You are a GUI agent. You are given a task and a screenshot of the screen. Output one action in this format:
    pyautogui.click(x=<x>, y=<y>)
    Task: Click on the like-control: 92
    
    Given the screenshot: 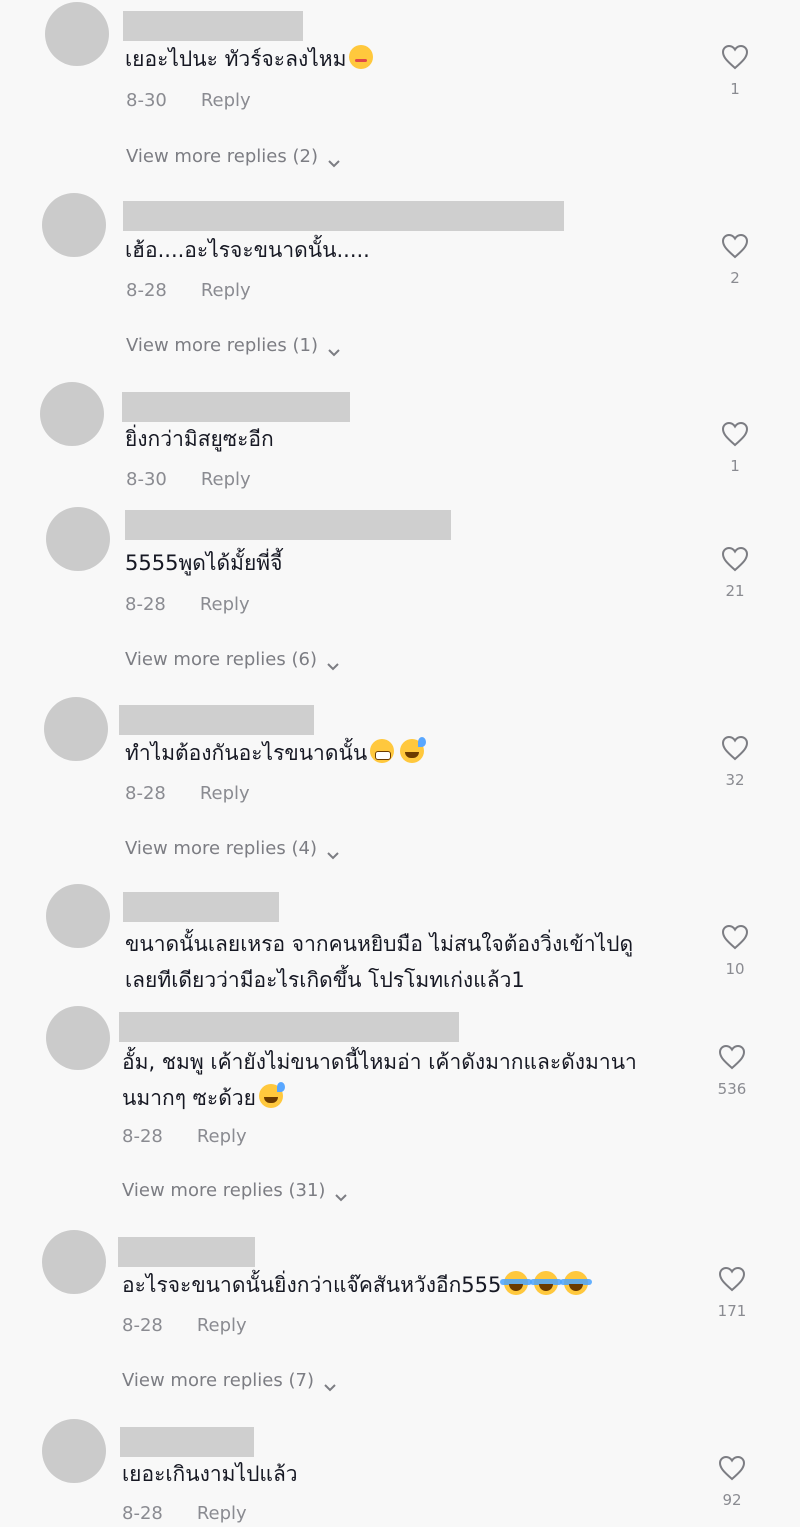 What is the action you would take?
    pyautogui.click(x=732, y=1482)
    